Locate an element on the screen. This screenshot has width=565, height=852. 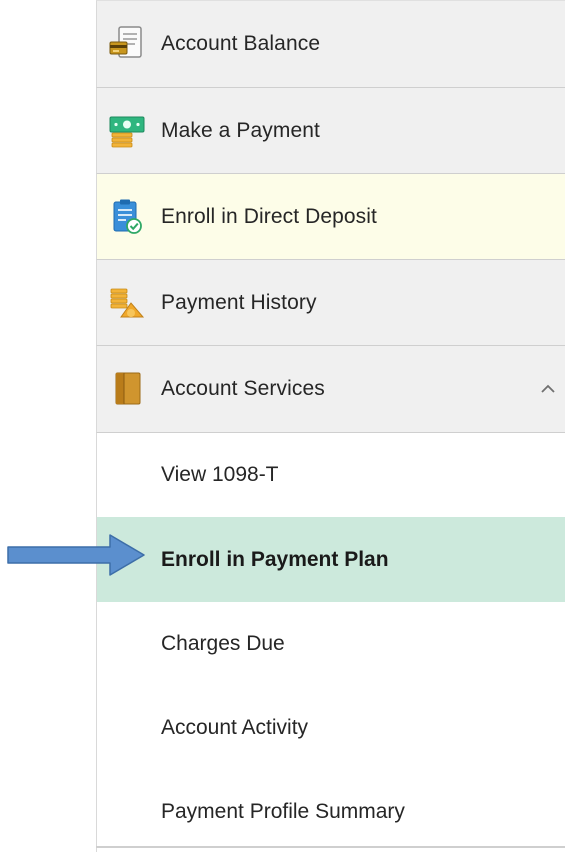
submenu-item-account-activity: Account Activity is located at coordinates (330, 728).